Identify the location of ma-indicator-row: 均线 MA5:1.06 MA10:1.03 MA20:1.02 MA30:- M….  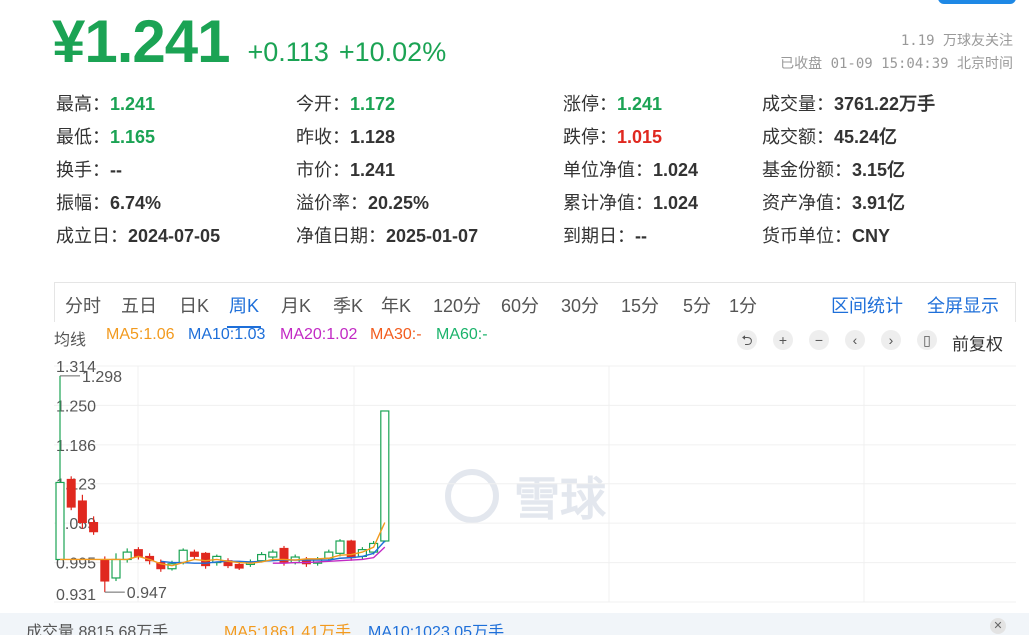
(535, 338).